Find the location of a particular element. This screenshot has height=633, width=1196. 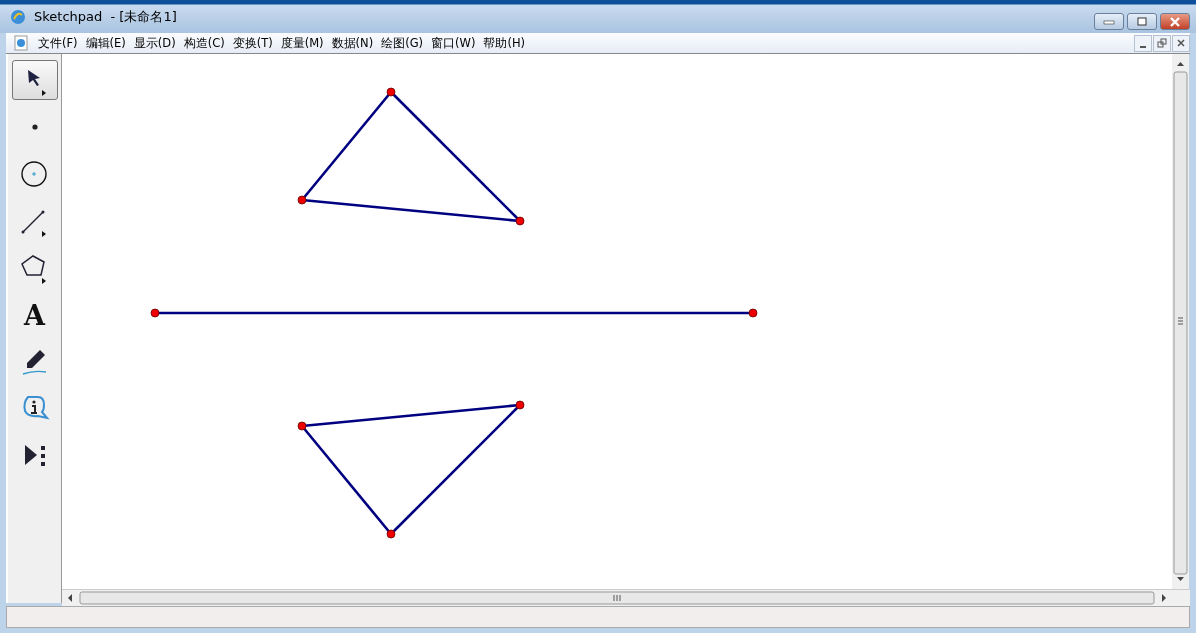

menu-item: 度量(M) is located at coordinates (302, 43).